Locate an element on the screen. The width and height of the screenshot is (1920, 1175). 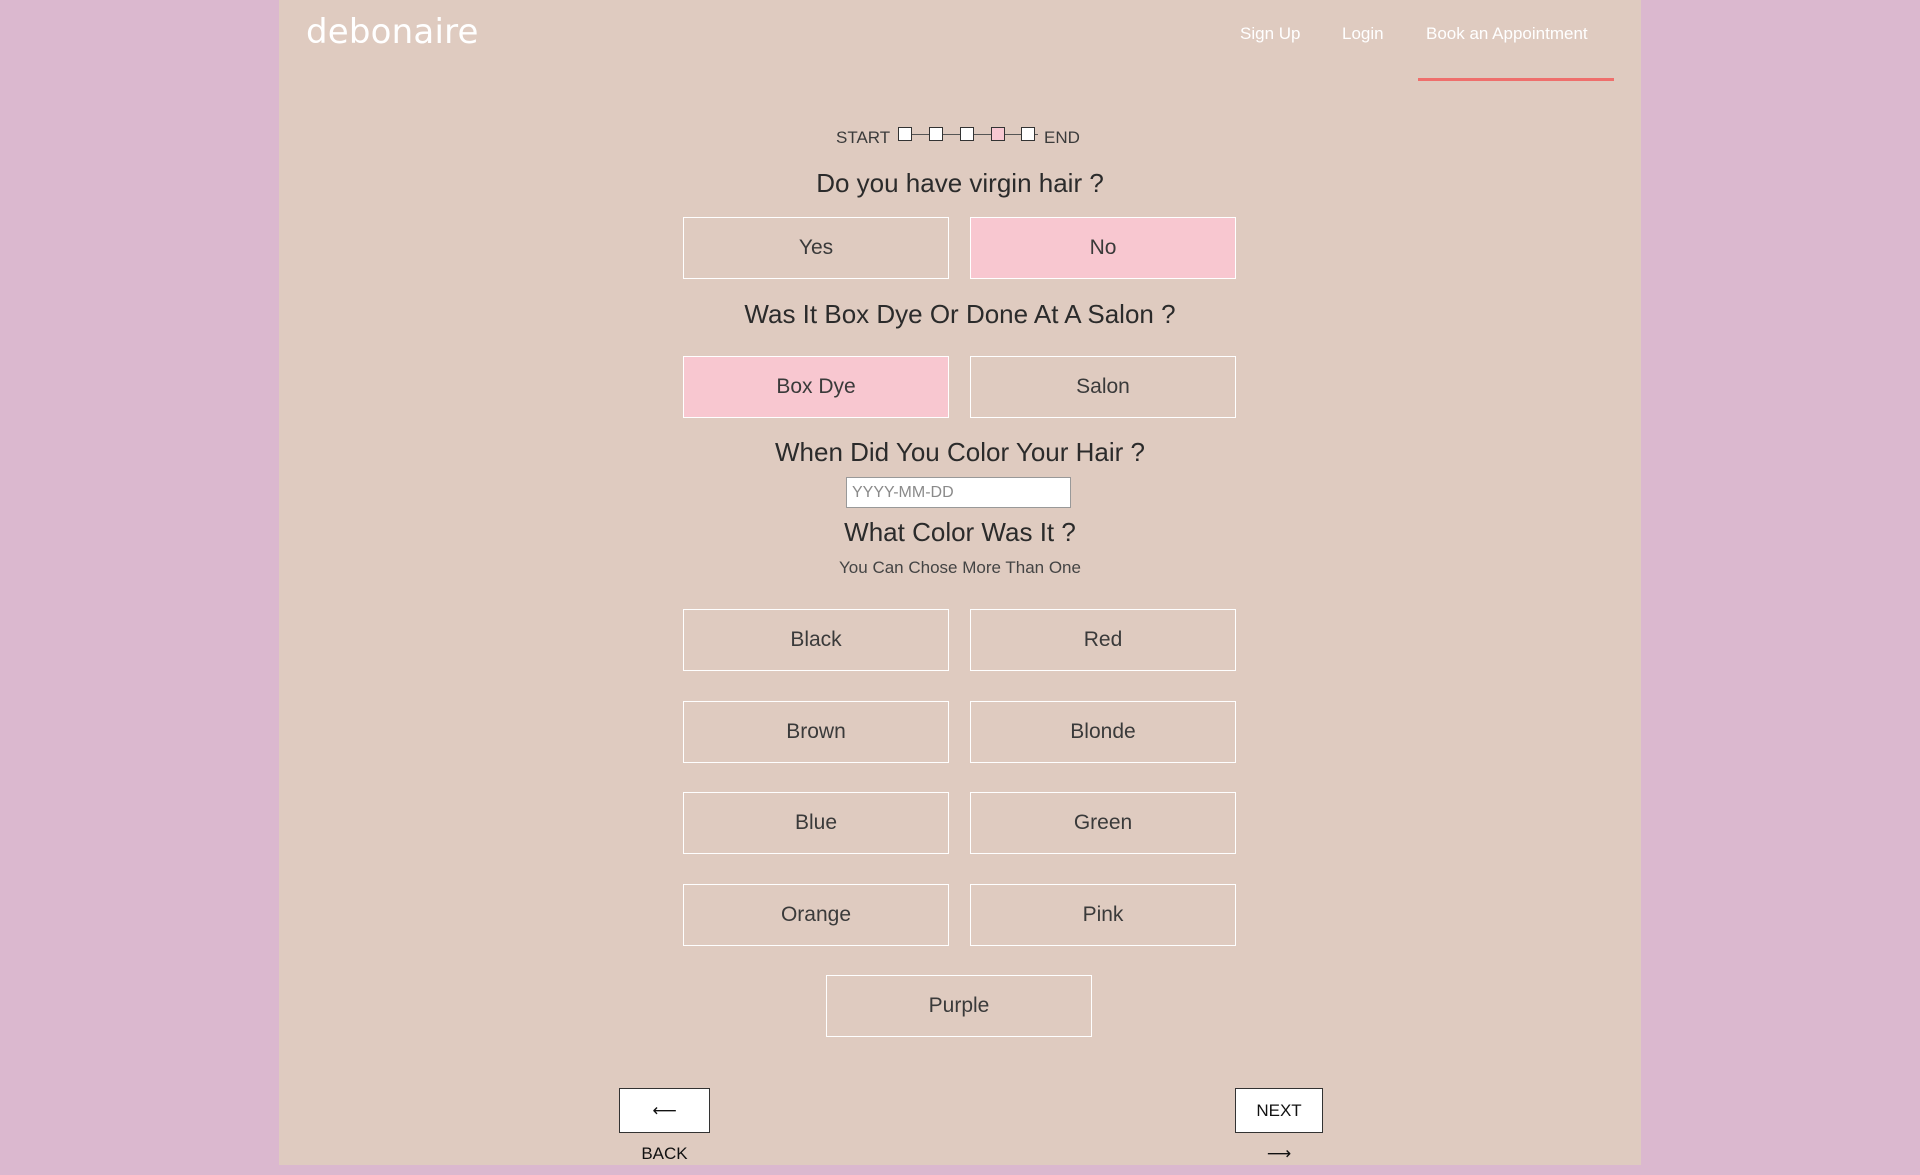
color-option: Brown is located at coordinates (816, 732).